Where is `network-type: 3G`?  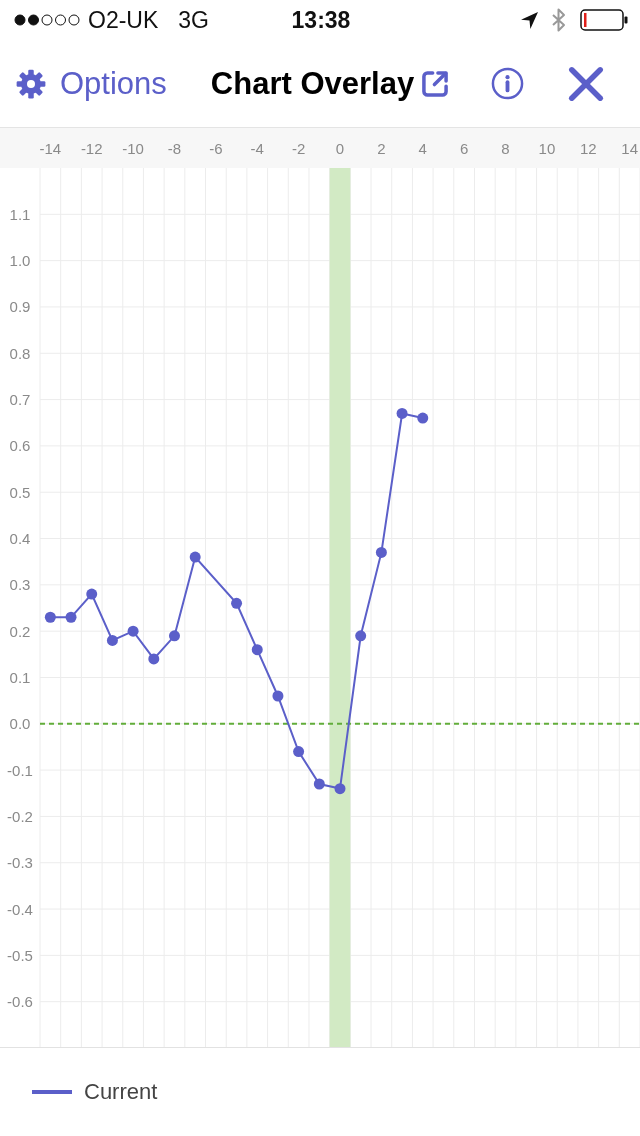 network-type: 3G is located at coordinates (193, 20).